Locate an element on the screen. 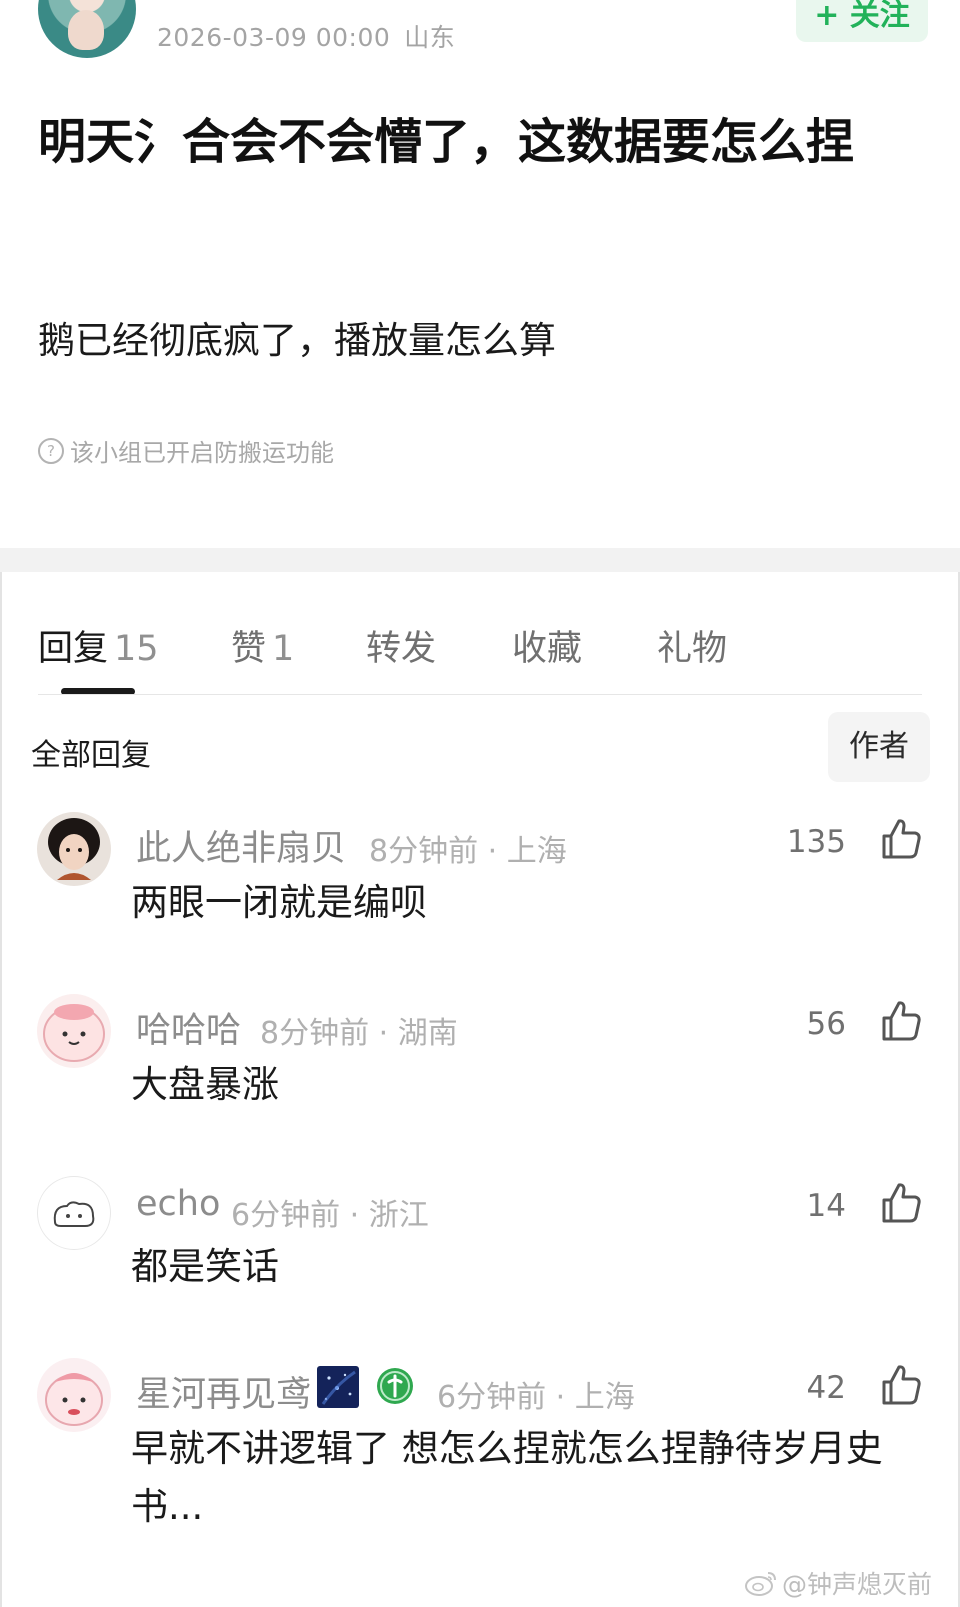 This screenshot has width=960, height=1607. tab-label: 赞 is located at coordinates (249, 649).